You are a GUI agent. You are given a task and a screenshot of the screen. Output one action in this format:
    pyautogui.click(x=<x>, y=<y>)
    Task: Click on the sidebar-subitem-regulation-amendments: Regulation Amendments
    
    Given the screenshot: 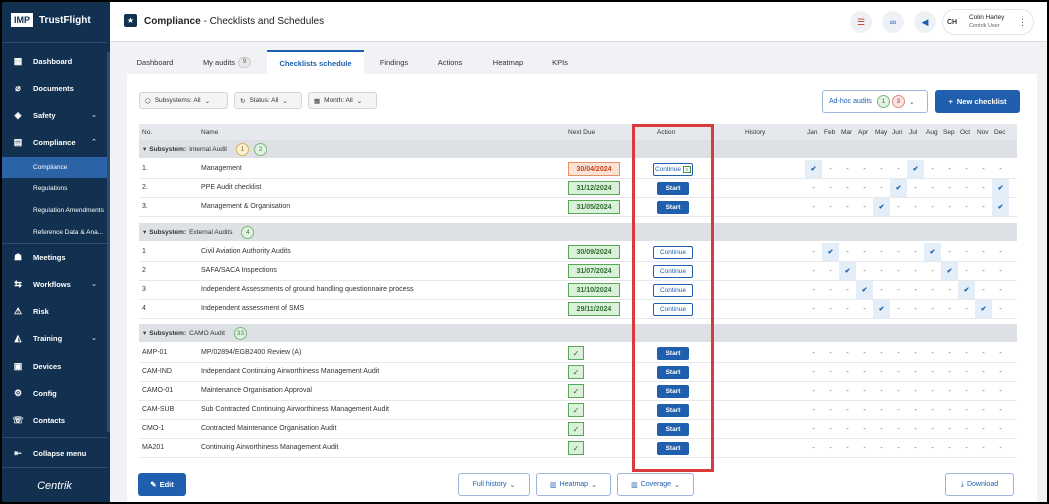 What is the action you would take?
    pyautogui.click(x=54, y=210)
    